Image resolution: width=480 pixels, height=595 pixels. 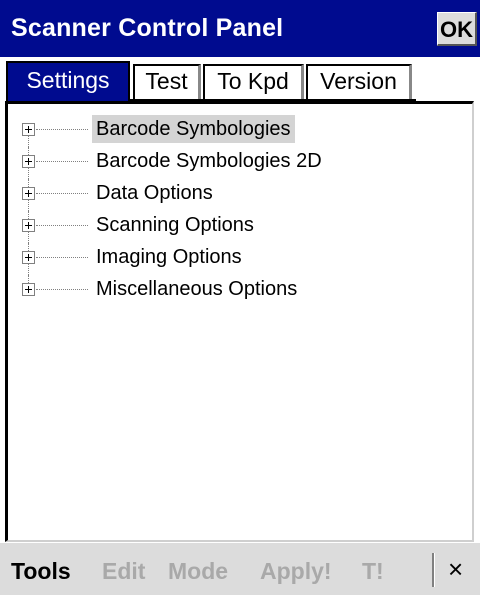 What do you see at coordinates (196, 289) in the screenshot?
I see `tree-item-label: Miscellaneous Options` at bounding box center [196, 289].